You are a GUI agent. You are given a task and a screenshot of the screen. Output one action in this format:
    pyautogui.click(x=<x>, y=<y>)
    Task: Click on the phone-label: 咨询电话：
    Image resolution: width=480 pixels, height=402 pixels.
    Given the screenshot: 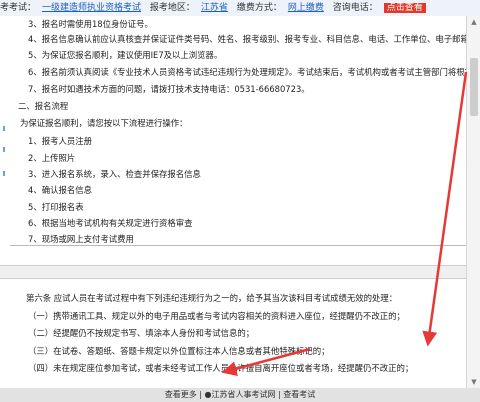 What is the action you would take?
    pyautogui.click(x=355, y=8)
    